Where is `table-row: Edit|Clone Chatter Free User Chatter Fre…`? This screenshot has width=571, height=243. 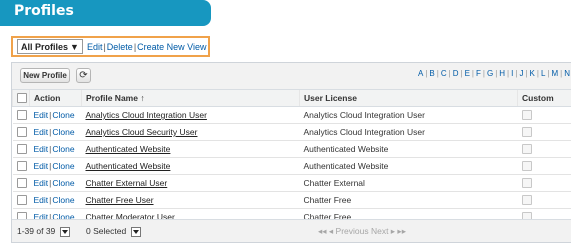 table-row: Edit|Clone Chatter Free User Chatter Fre… is located at coordinates (291, 200).